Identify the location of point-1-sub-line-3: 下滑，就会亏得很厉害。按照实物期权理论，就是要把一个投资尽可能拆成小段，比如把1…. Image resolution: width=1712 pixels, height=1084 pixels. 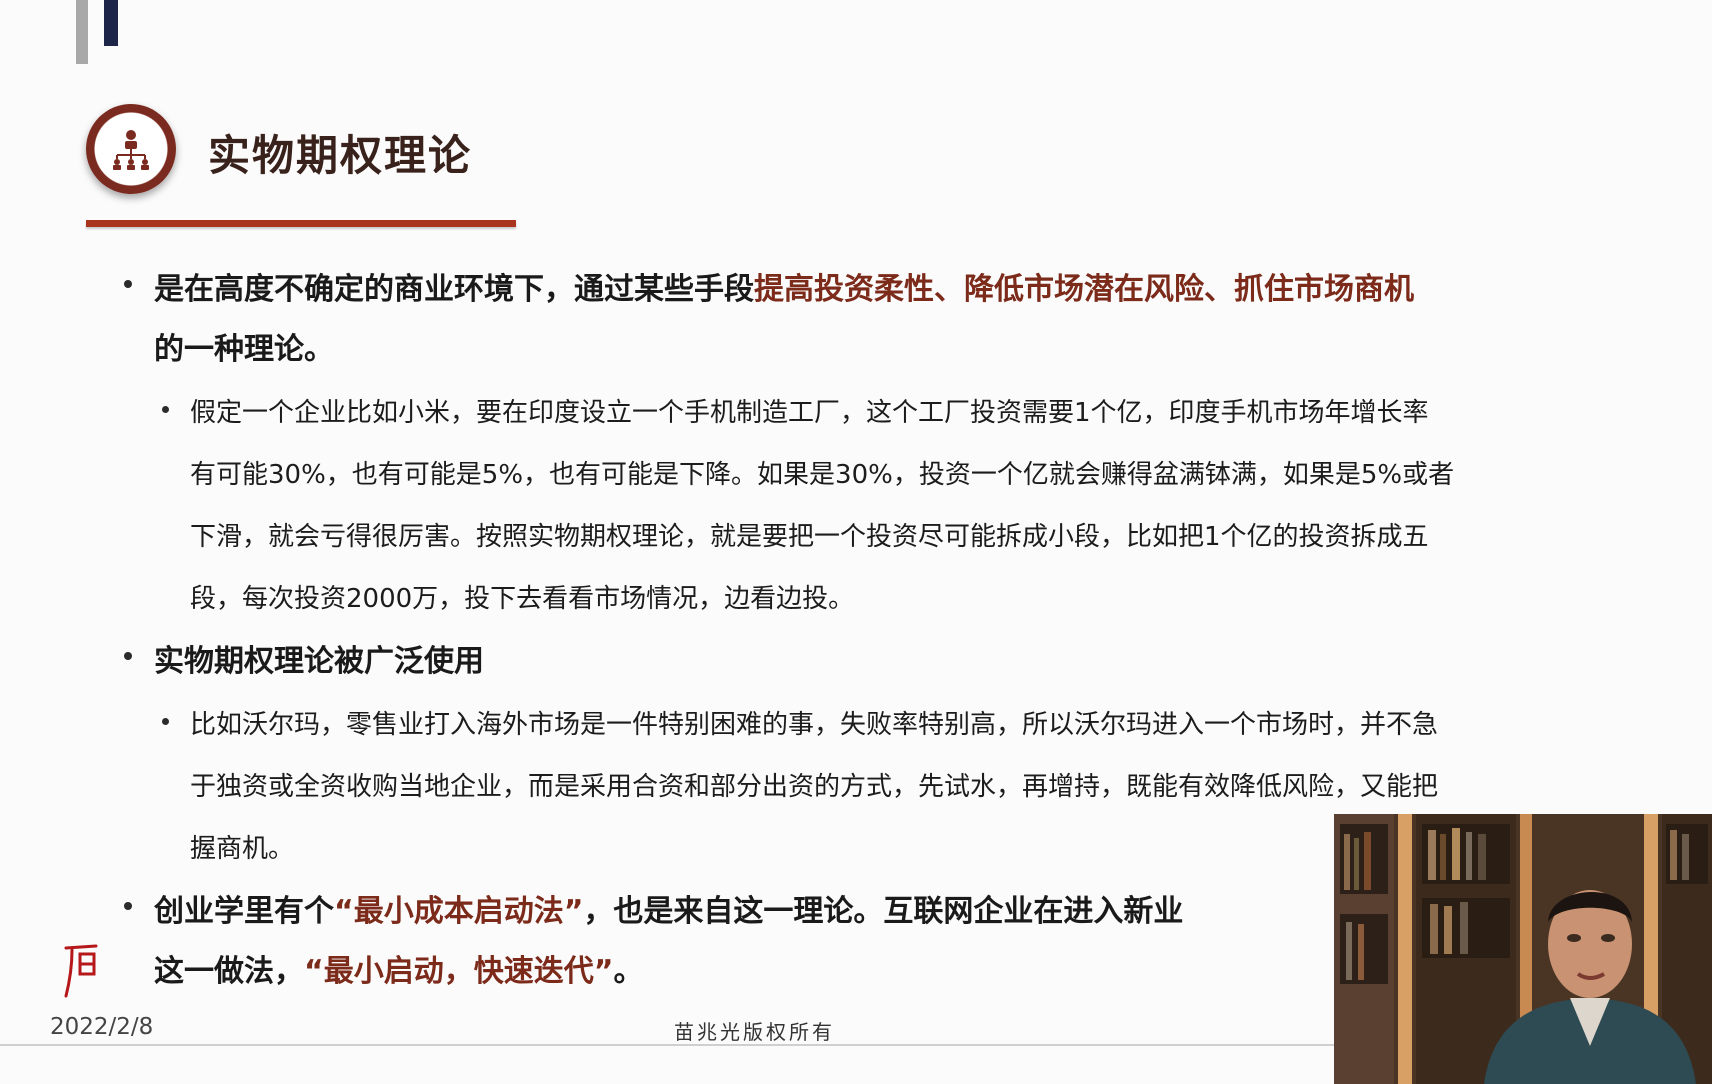
(809, 537).